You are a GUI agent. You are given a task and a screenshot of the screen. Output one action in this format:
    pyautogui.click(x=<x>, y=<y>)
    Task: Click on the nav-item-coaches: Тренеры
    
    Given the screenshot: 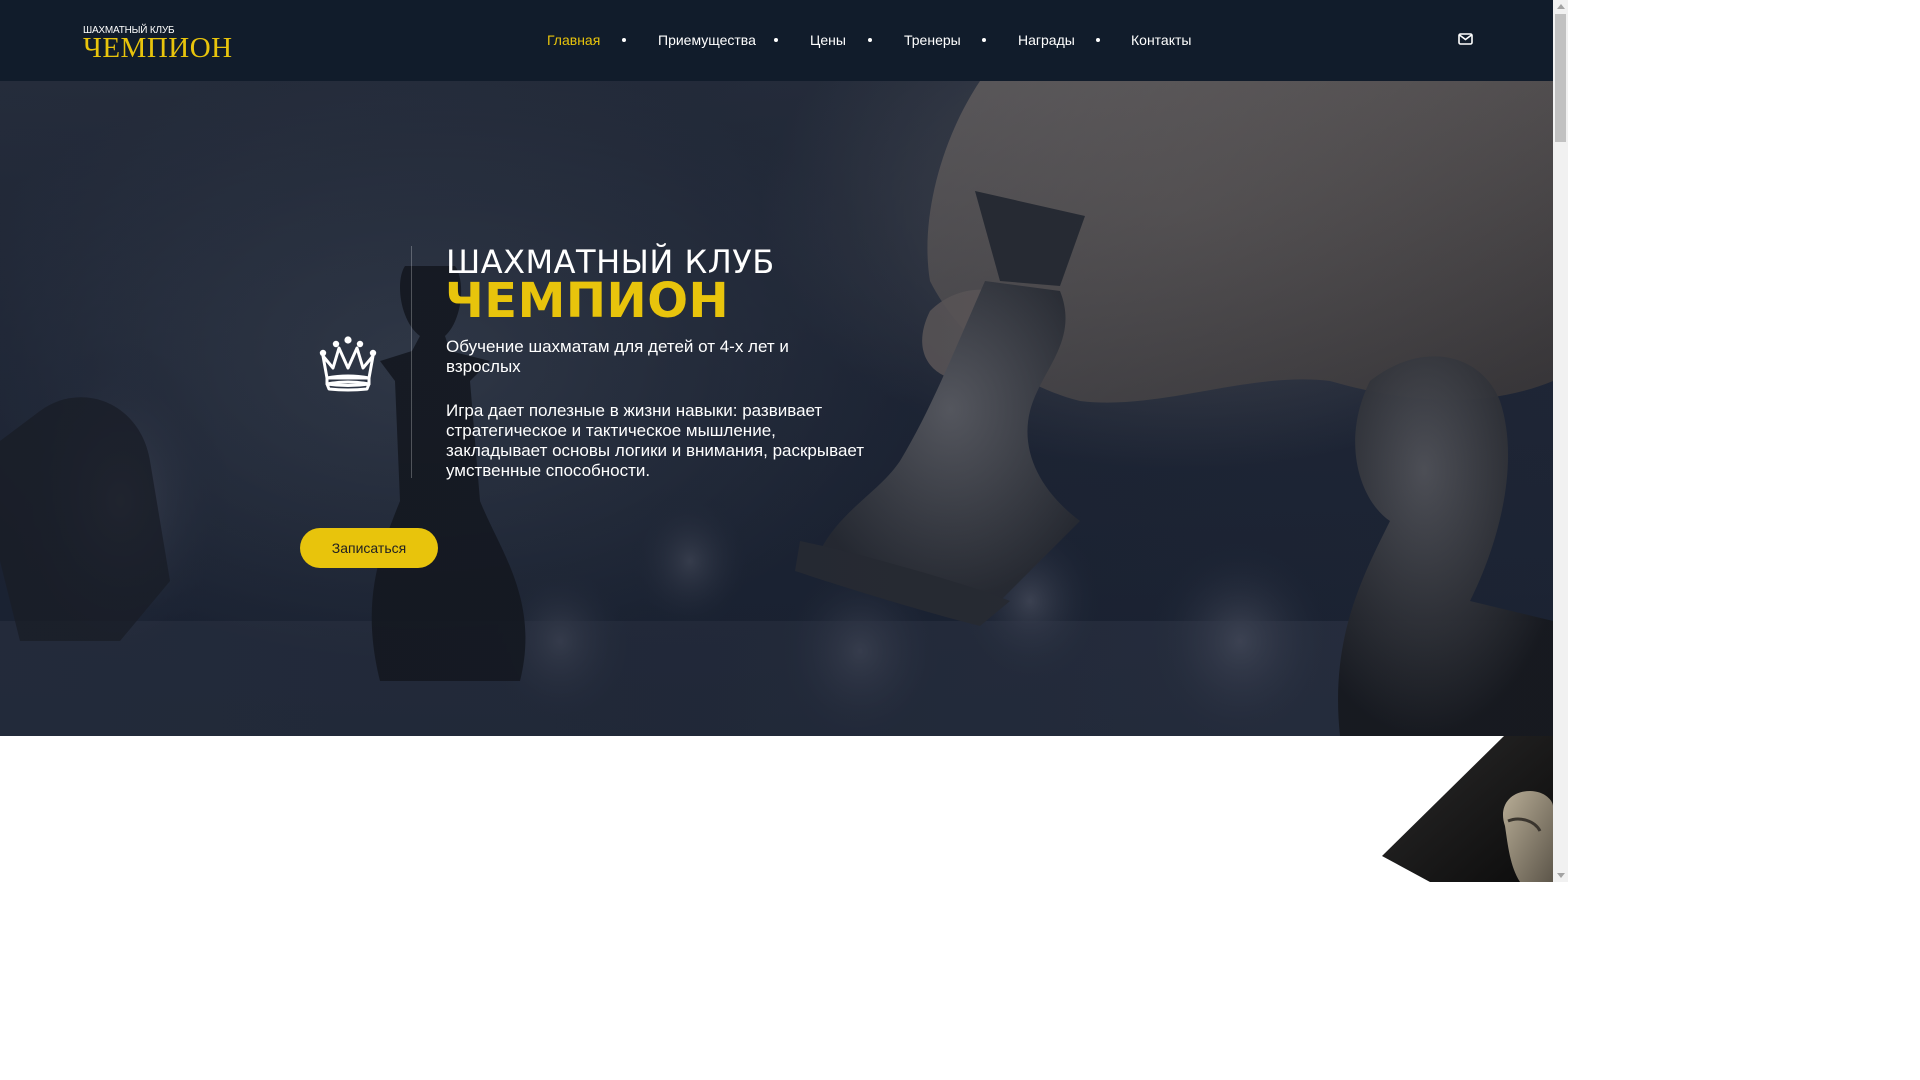 What is the action you would take?
    pyautogui.click(x=932, y=40)
    